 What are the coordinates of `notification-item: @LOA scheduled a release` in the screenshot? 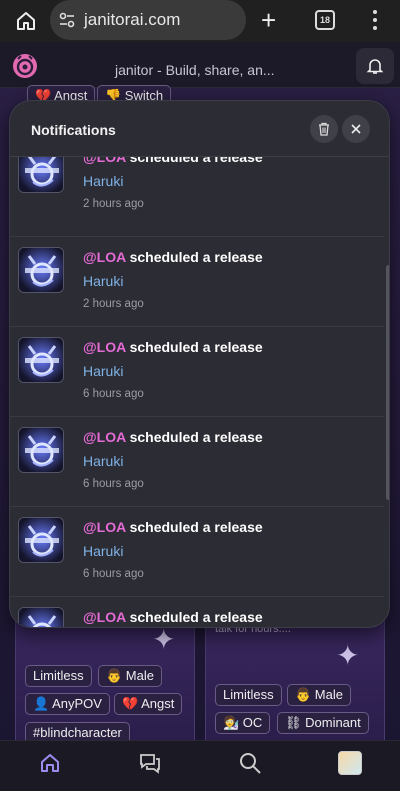 It's located at (197, 612).